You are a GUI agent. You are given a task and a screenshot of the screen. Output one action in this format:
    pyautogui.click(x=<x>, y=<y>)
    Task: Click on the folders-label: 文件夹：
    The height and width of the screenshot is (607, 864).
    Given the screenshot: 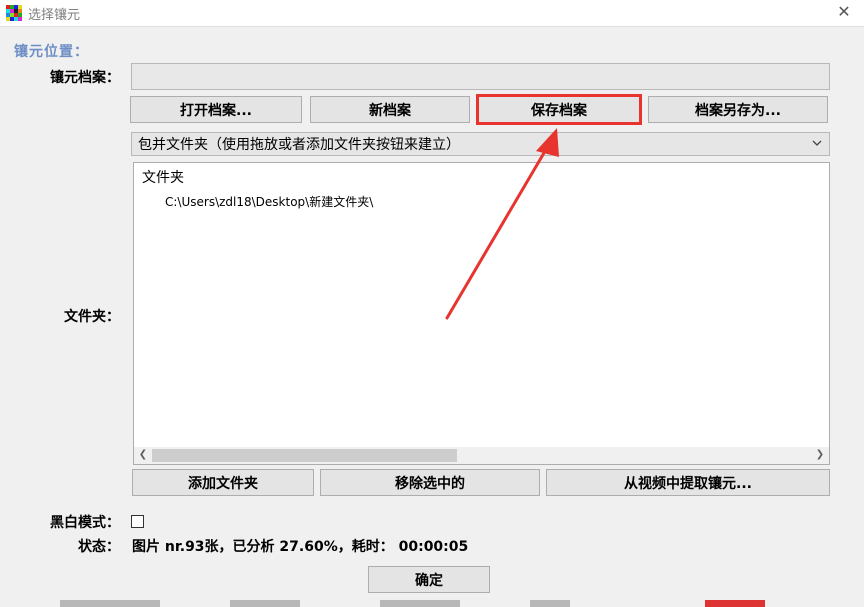 What is the action you would take?
    pyautogui.click(x=92, y=317)
    